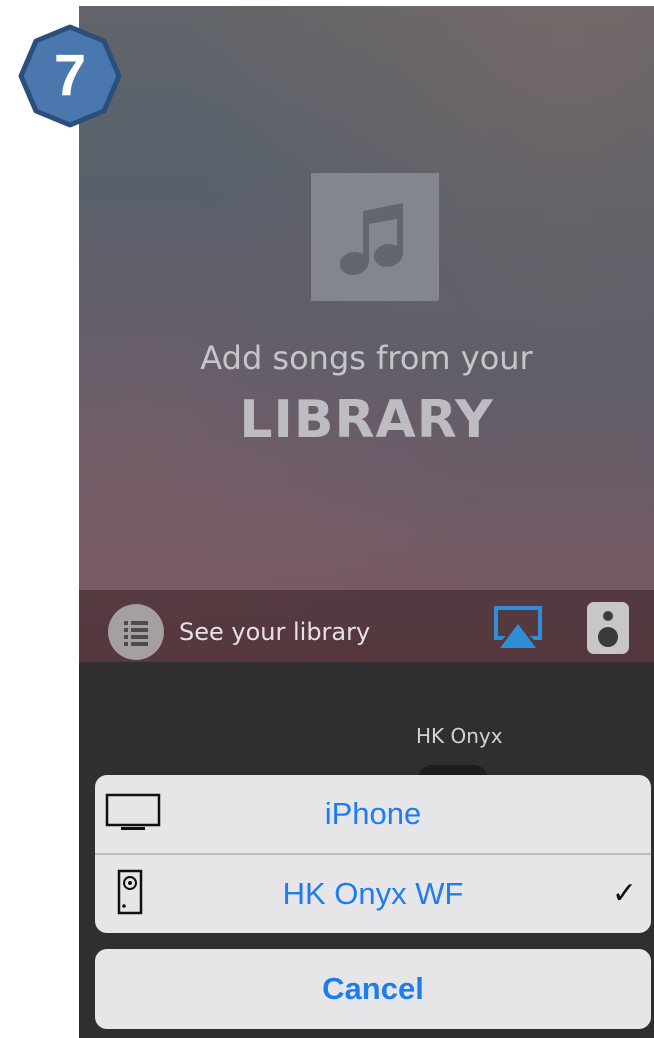 Image resolution: width=654 pixels, height=1038 pixels. I want to click on empty-library-subtitle: Add songs from your, so click(366, 358).